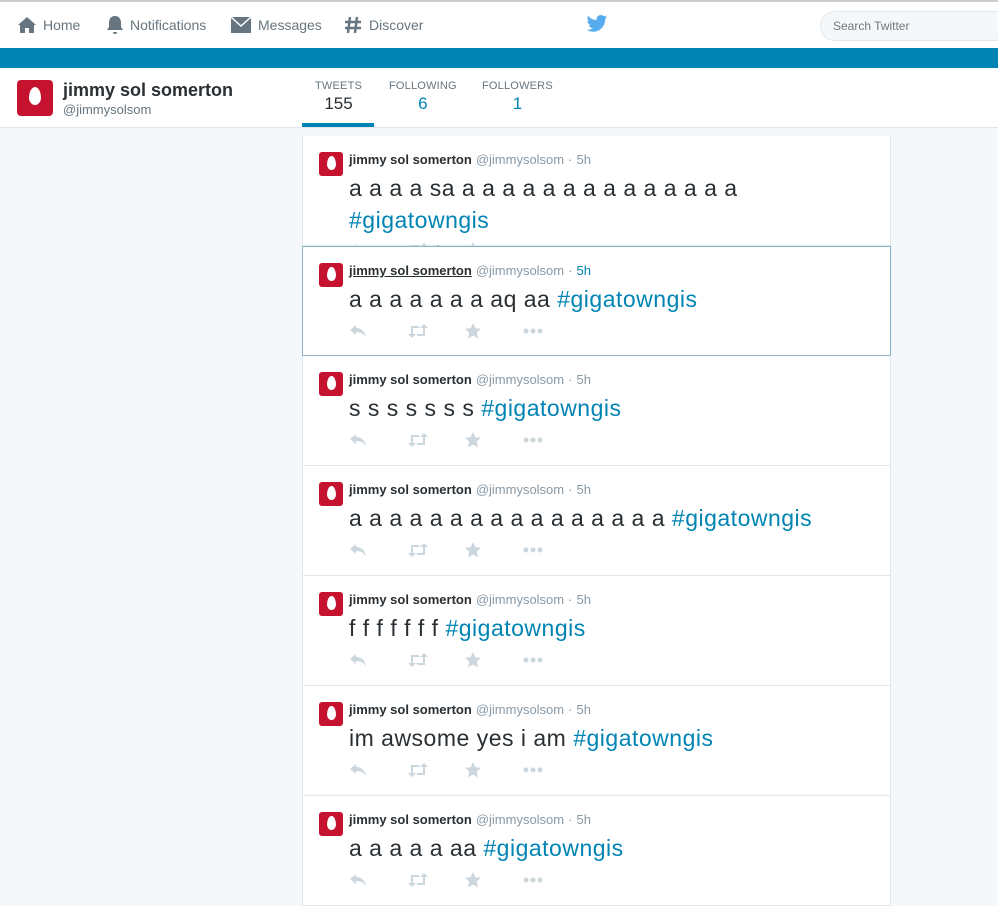 The height and width of the screenshot is (906, 998). What do you see at coordinates (276, 25) in the screenshot?
I see `nav-messages: Messages` at bounding box center [276, 25].